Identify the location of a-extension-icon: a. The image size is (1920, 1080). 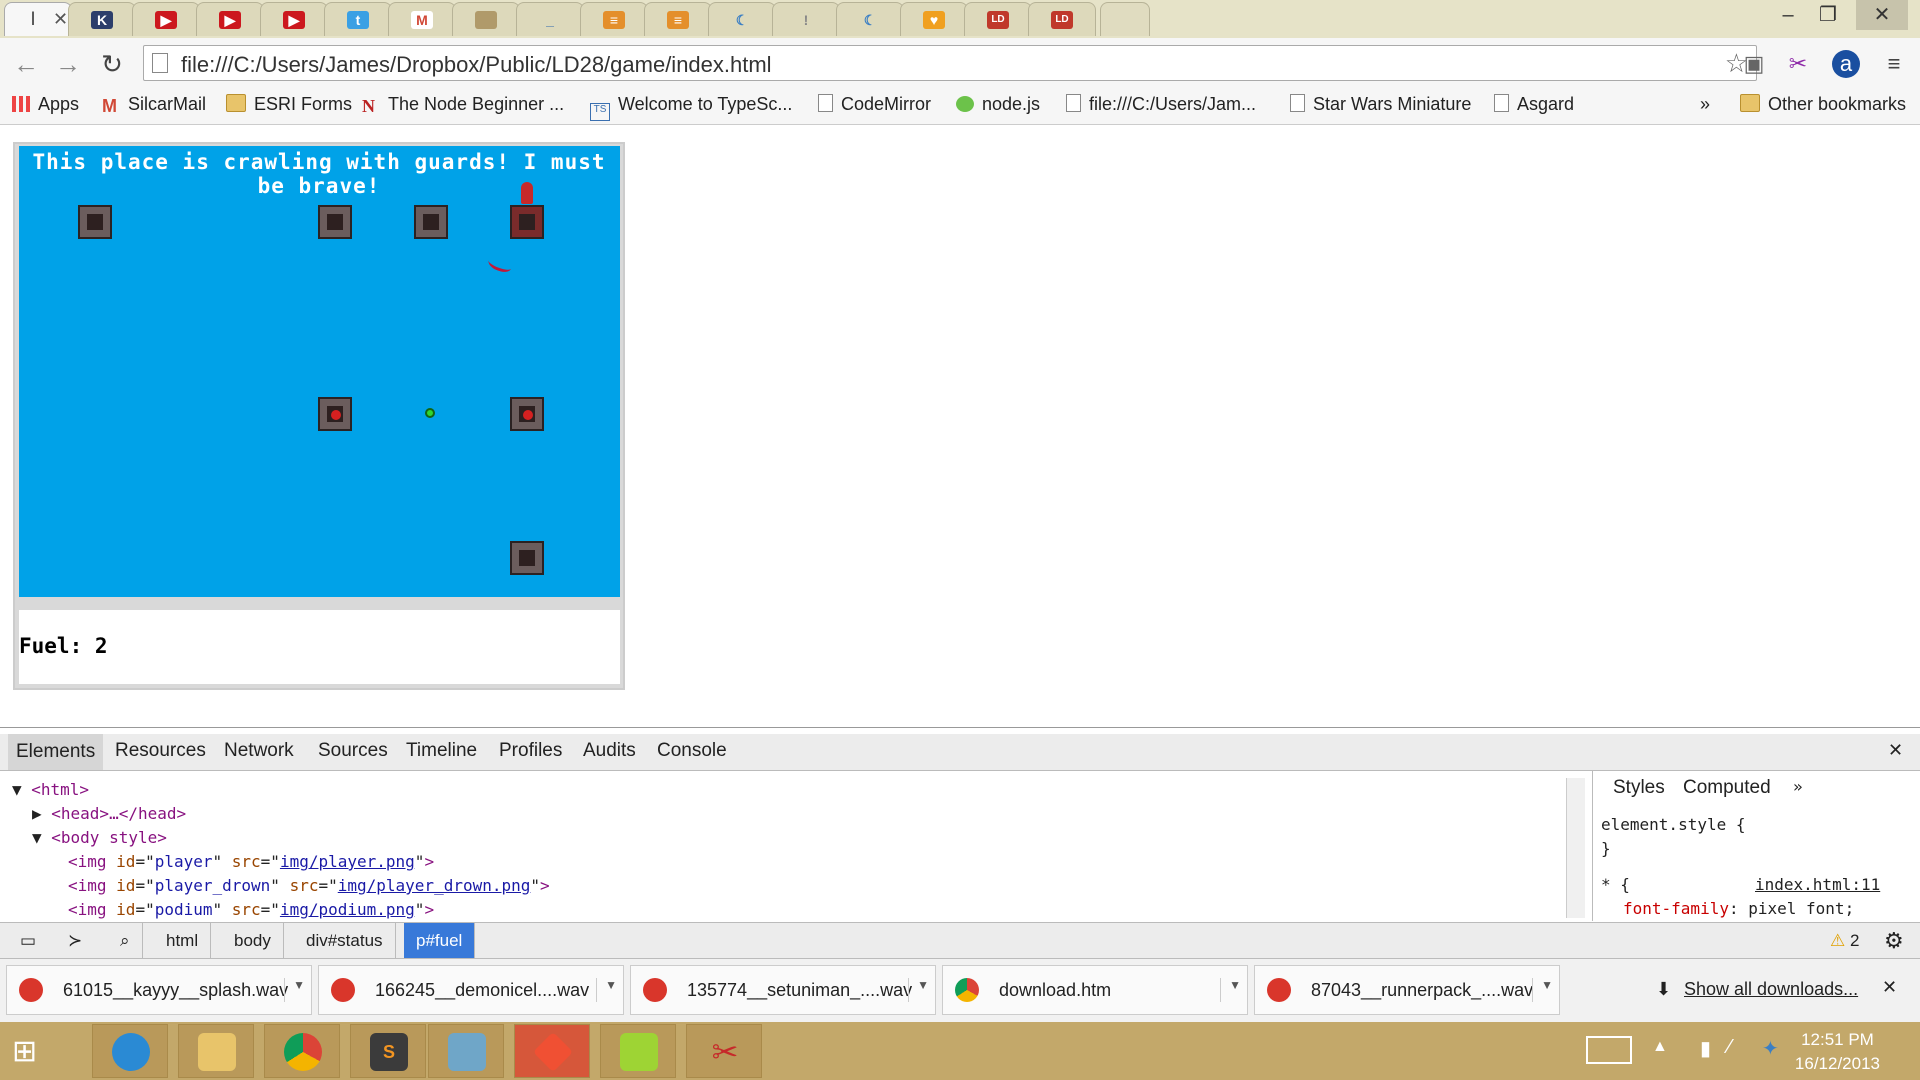
(1846, 64).